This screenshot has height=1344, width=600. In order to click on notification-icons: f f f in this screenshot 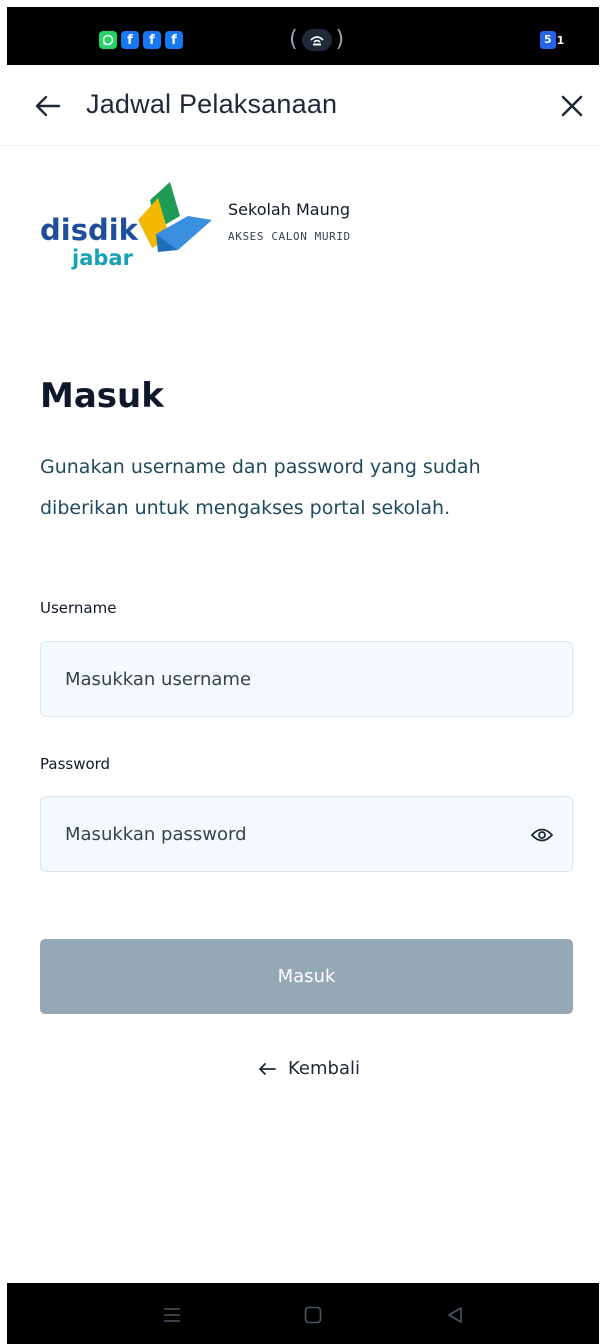, I will do `click(141, 40)`.